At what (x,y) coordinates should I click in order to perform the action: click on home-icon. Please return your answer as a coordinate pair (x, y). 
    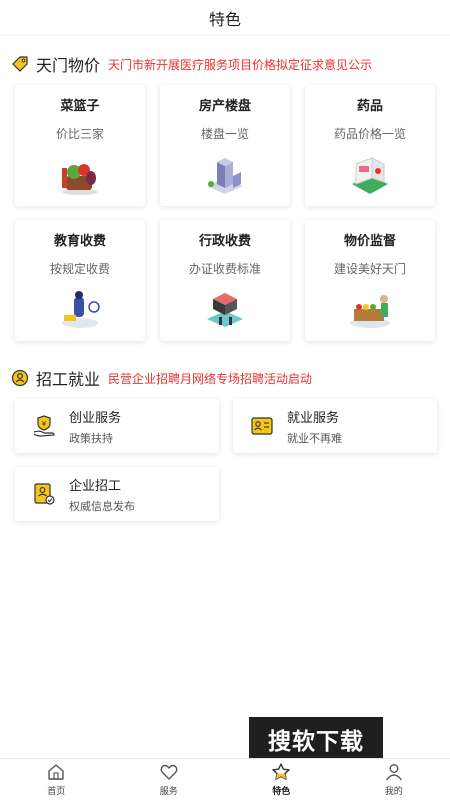
    Looking at the image, I should click on (56, 772).